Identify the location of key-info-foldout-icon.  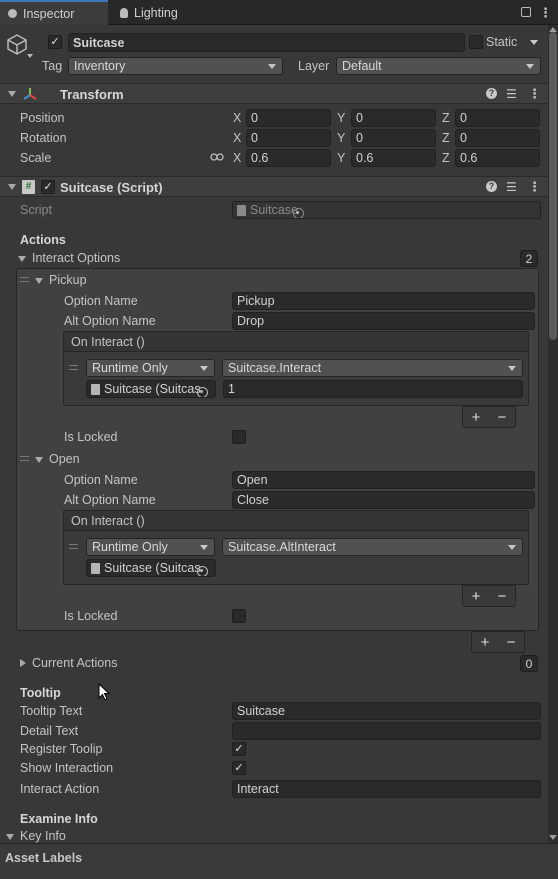
(10, 837).